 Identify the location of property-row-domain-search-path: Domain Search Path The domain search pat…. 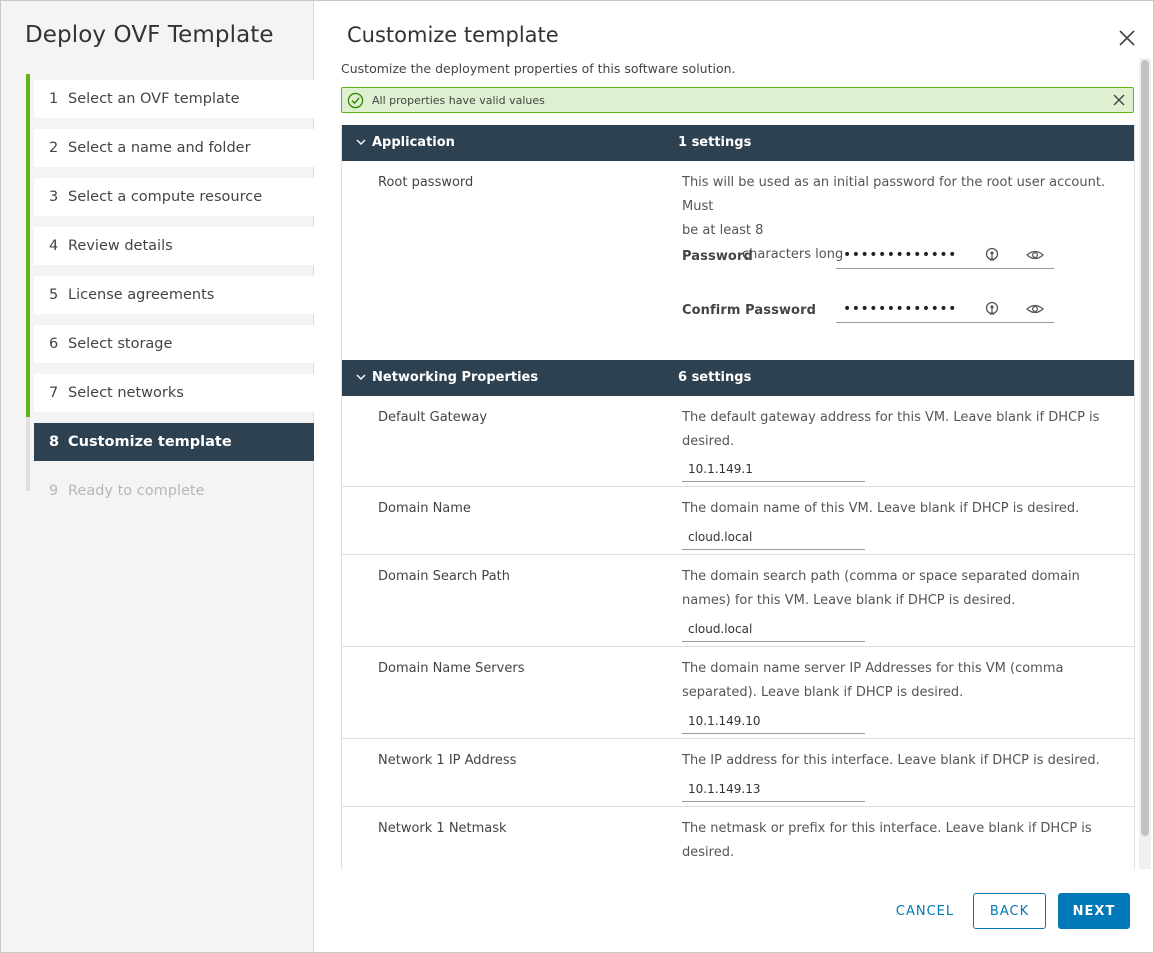
(738, 601).